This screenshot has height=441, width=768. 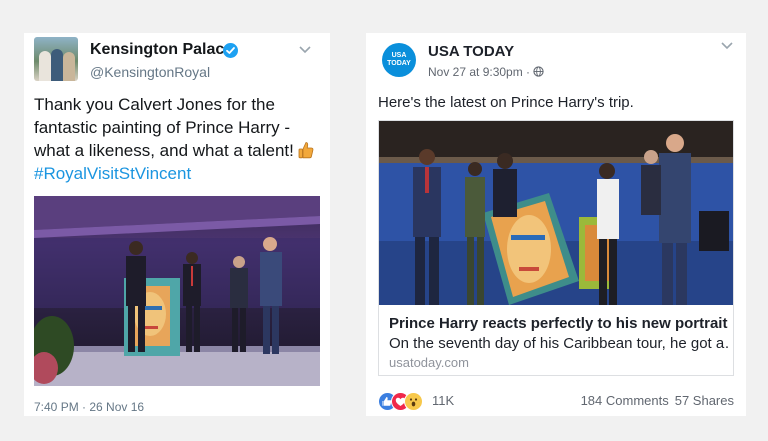 What do you see at coordinates (306, 150) in the screenshot?
I see `thumbs-up-emoji-icon` at bounding box center [306, 150].